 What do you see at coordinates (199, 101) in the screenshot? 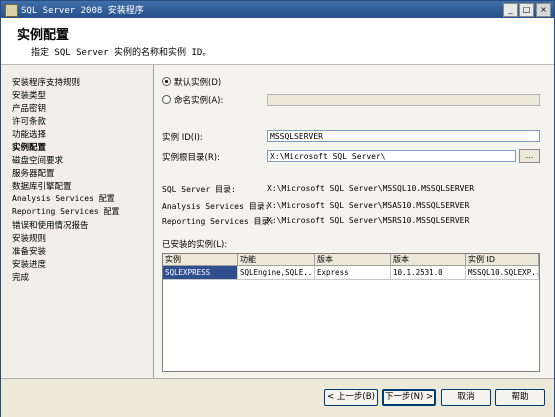
I see `named-instance-label: 命名实例(A):` at bounding box center [199, 101].